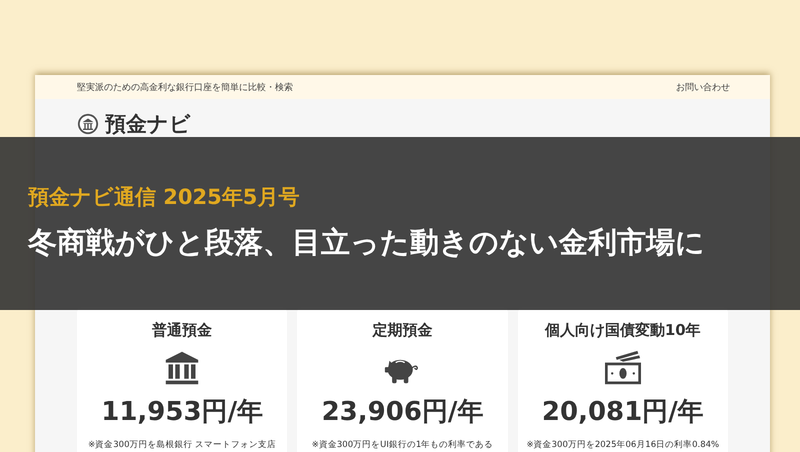 The image size is (800, 452). Describe the element at coordinates (366, 242) in the screenshot. I see `headline: 冬商戦がひと段落、目立った動きのない金利市場に` at that location.